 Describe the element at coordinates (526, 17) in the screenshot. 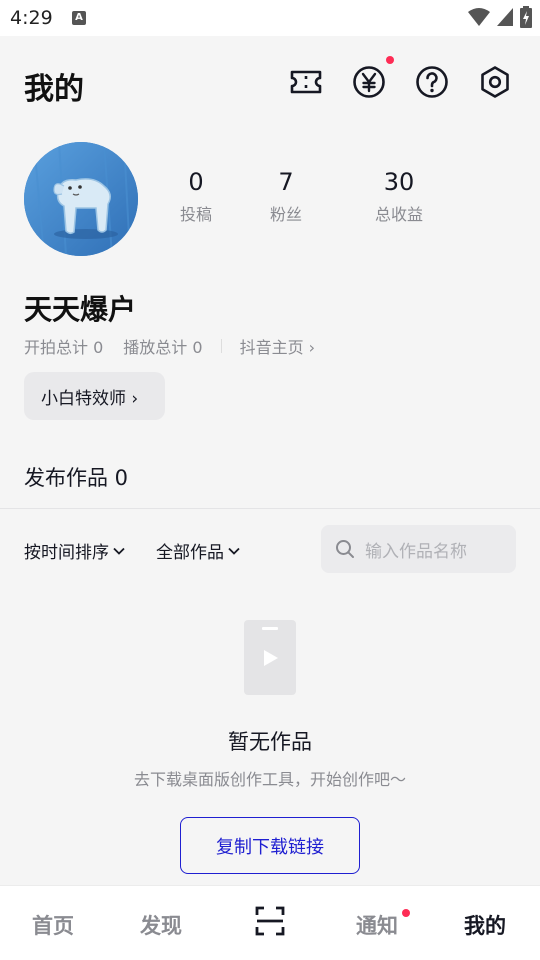

I see `battery-icon` at that location.